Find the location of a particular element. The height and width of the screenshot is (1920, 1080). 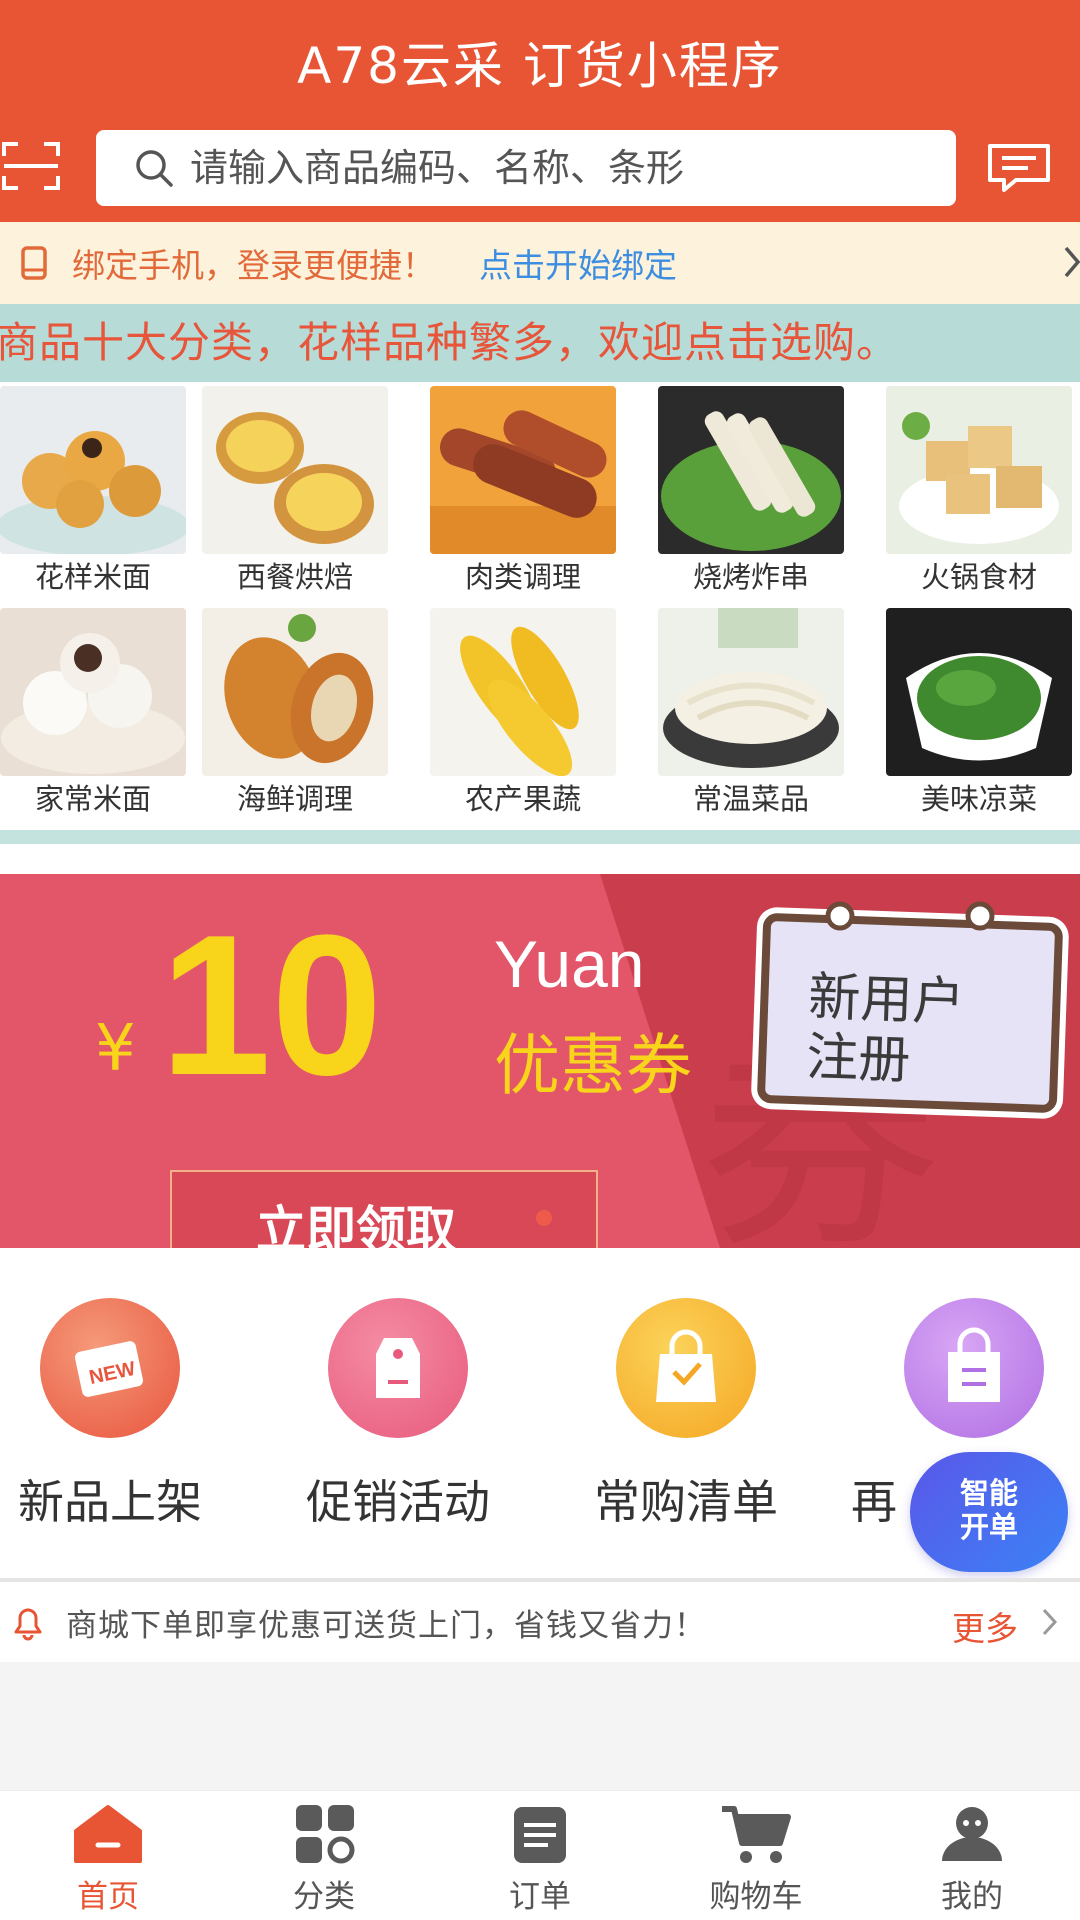

nav-orders: 订单 is located at coordinates (540, 1855).